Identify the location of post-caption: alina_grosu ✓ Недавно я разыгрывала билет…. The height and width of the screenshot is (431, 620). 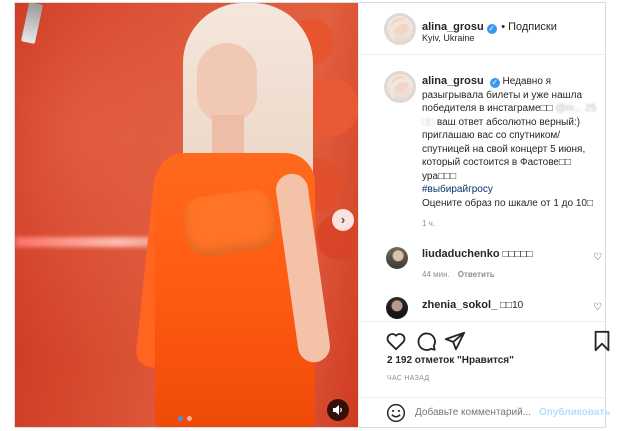
(510, 142).